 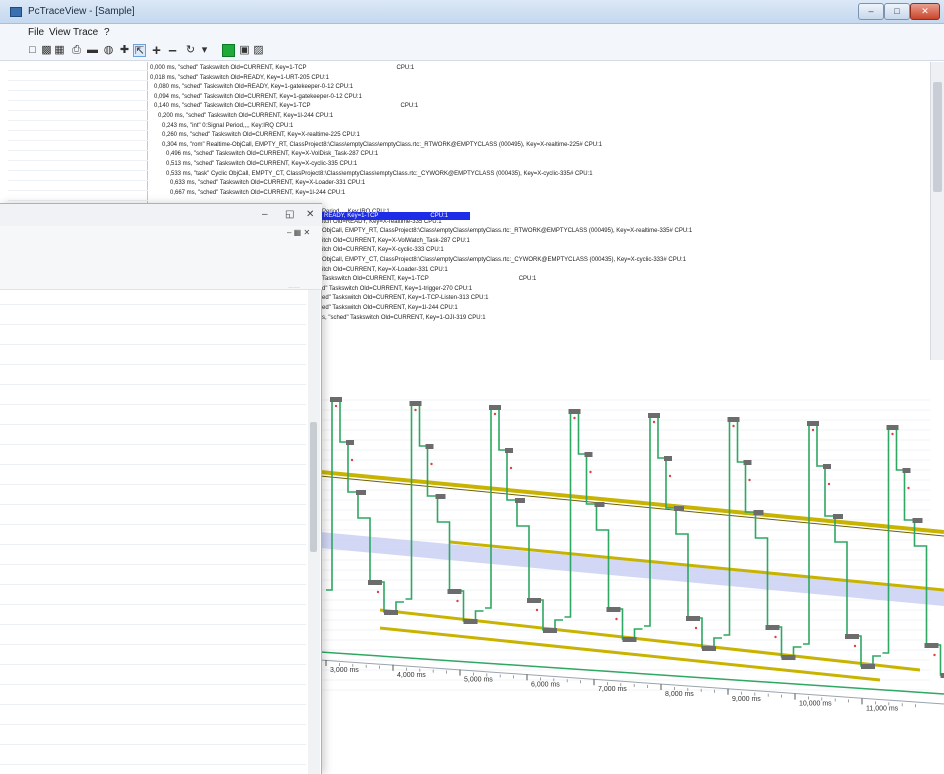 I want to click on log-line: itch Old=CURRENT, Key=X-cyclic-333 CPU:1, so click(x=383, y=250).